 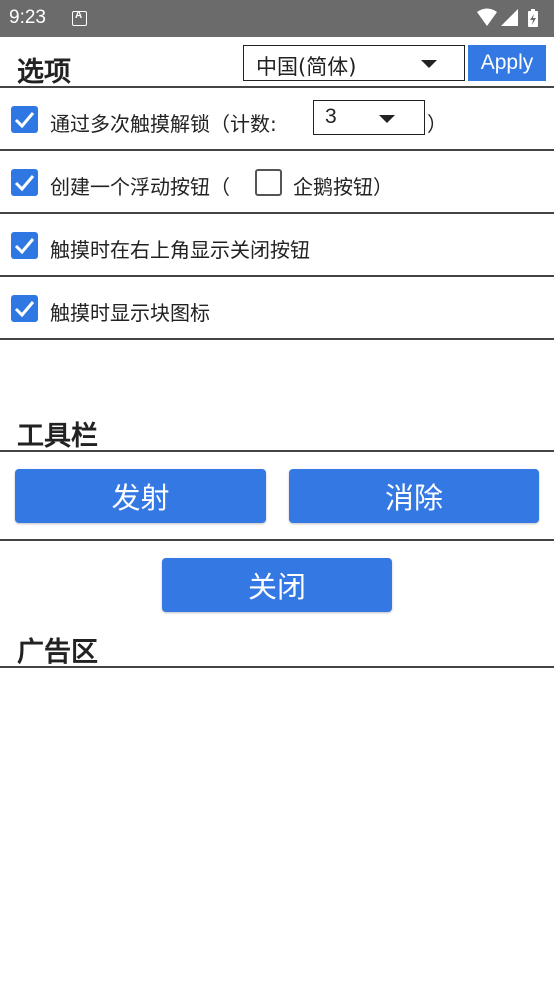 I want to click on toolbar-section-title: 工具栏, so click(x=57, y=436).